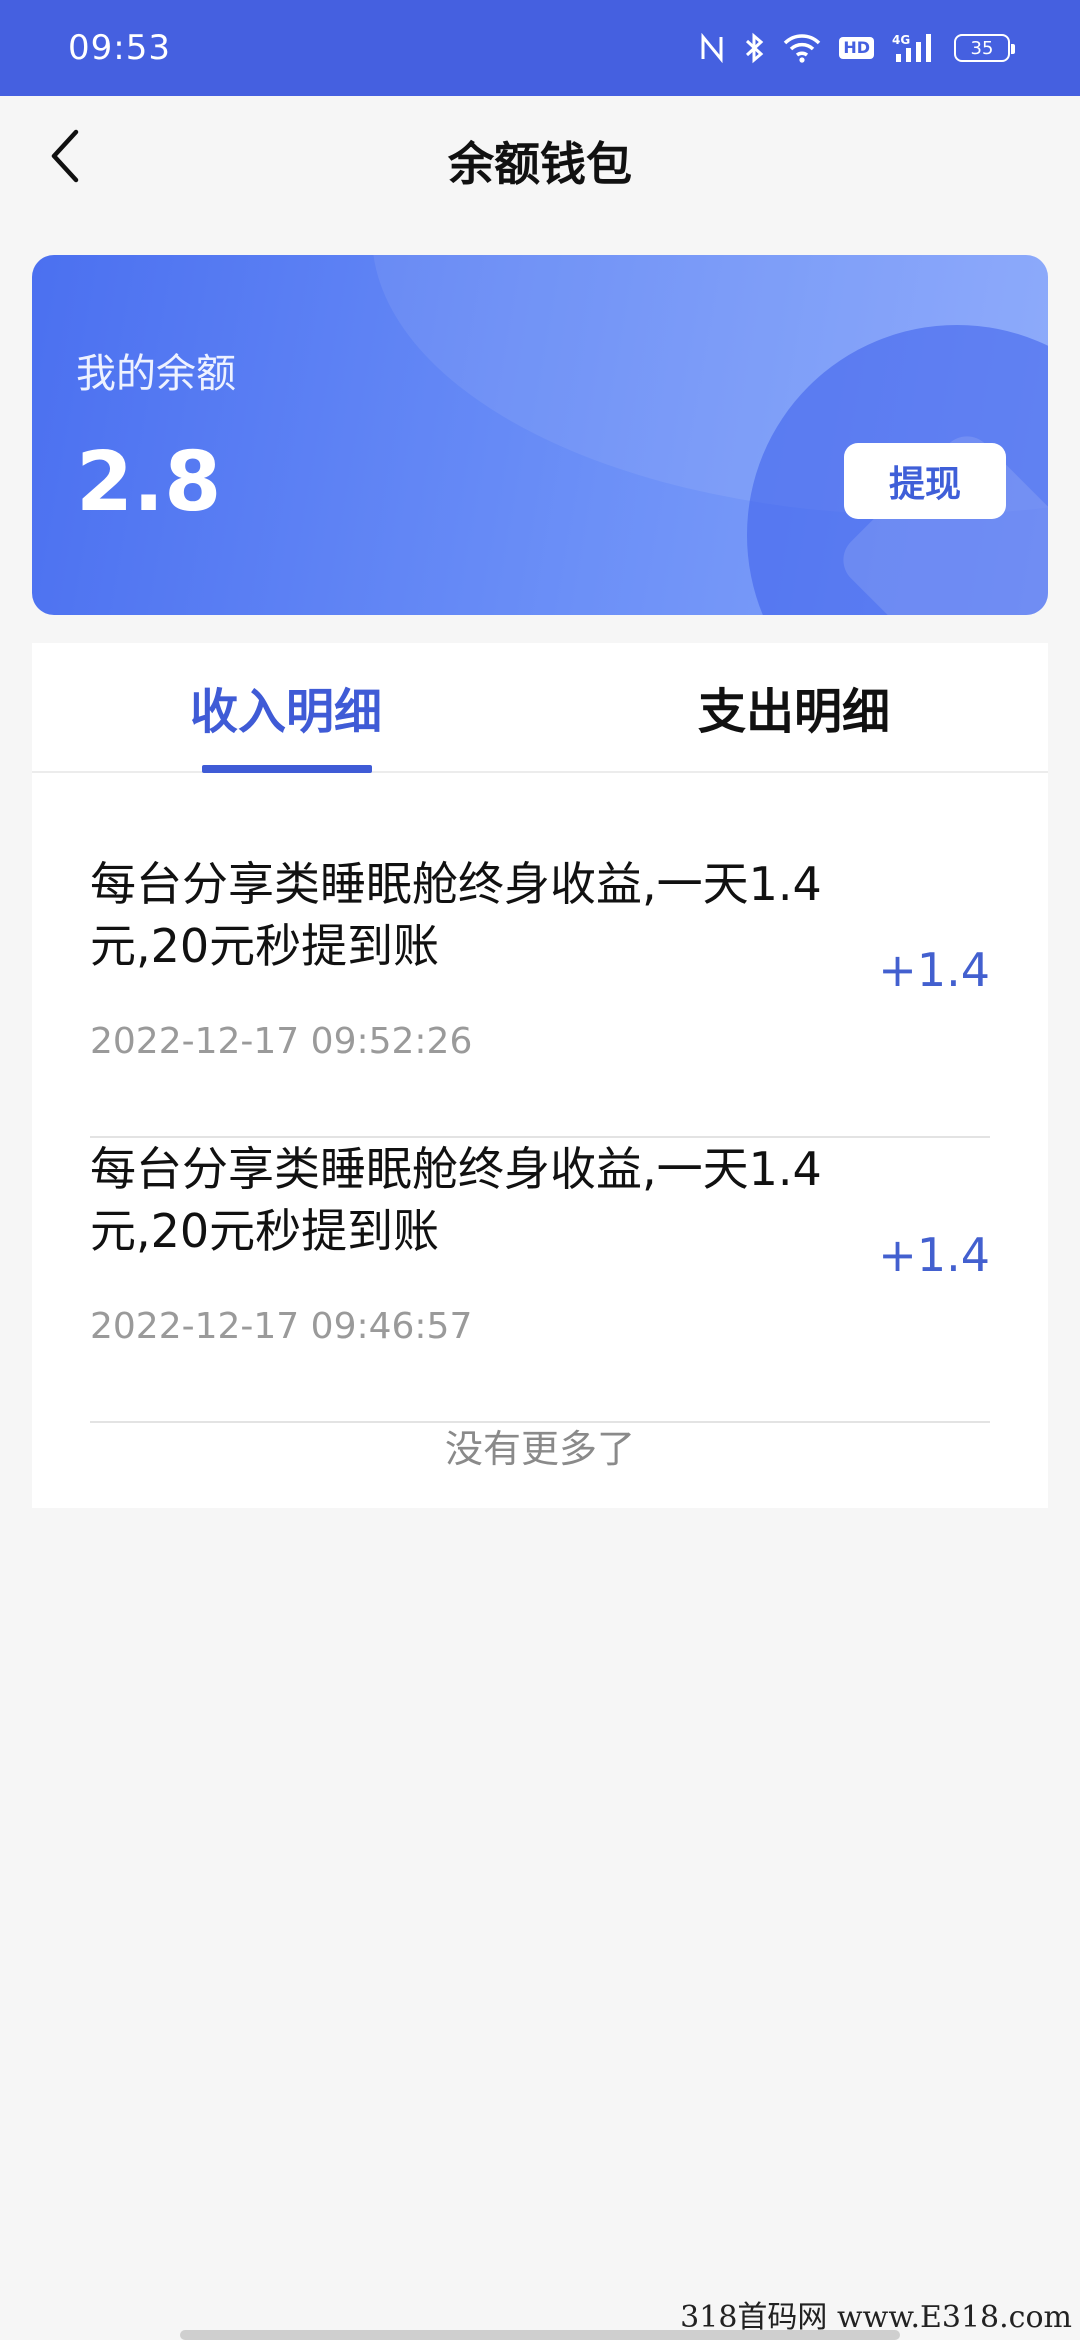 The image size is (1080, 2340). I want to click on tab-expense-label: 支出明细, so click(793, 712).